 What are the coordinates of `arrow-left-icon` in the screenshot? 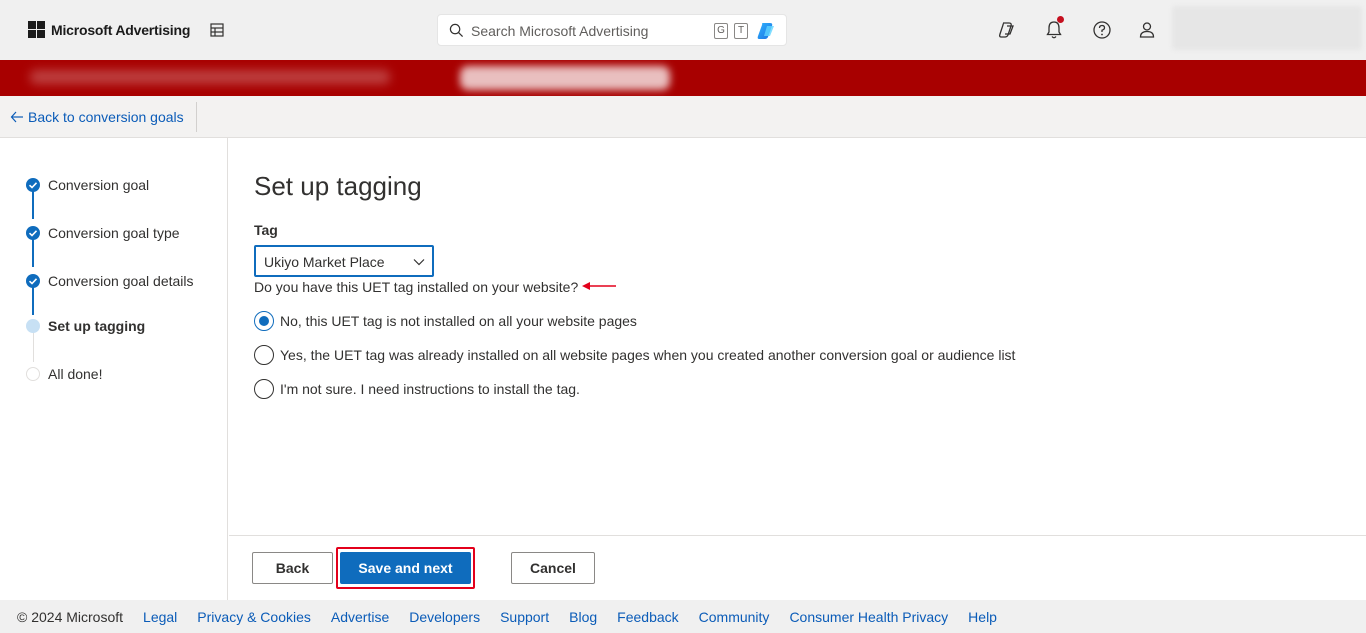 It's located at (16, 117).